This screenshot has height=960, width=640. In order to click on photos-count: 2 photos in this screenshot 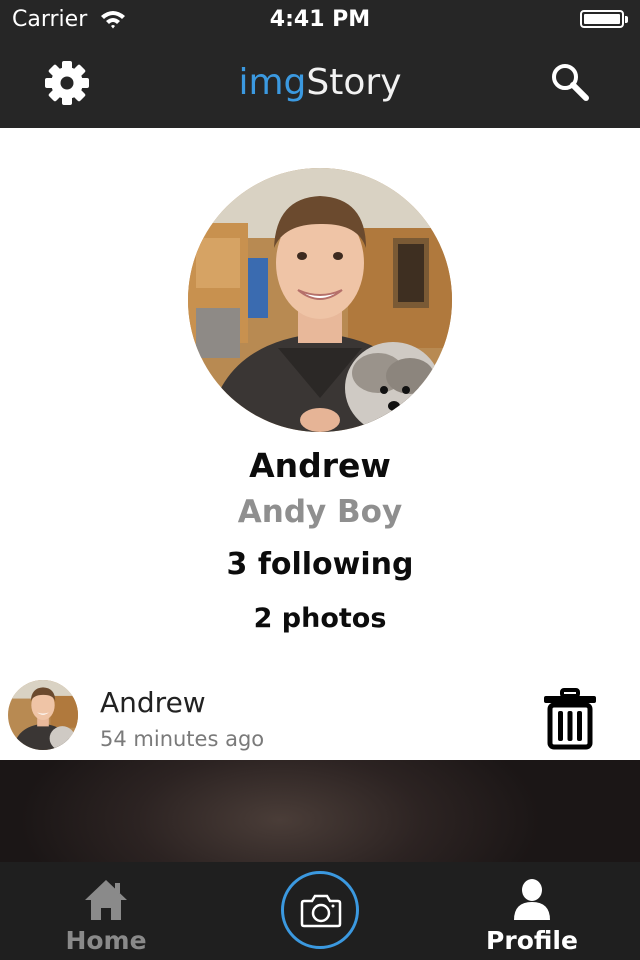, I will do `click(320, 618)`.